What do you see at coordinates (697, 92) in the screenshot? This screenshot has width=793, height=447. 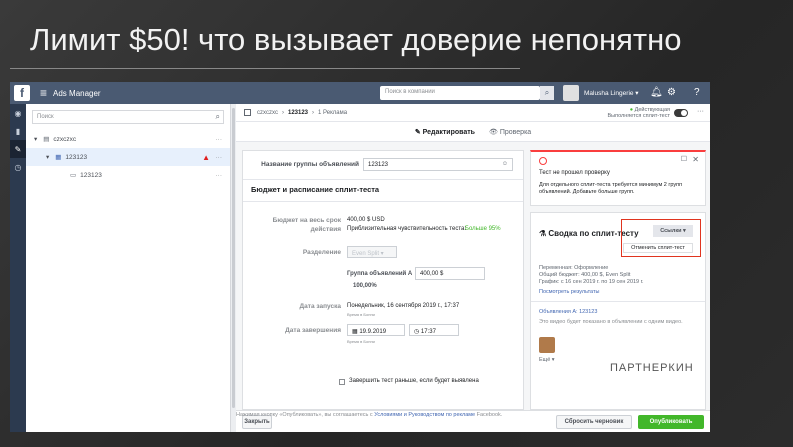 I see `help-icon: ?` at bounding box center [697, 92].